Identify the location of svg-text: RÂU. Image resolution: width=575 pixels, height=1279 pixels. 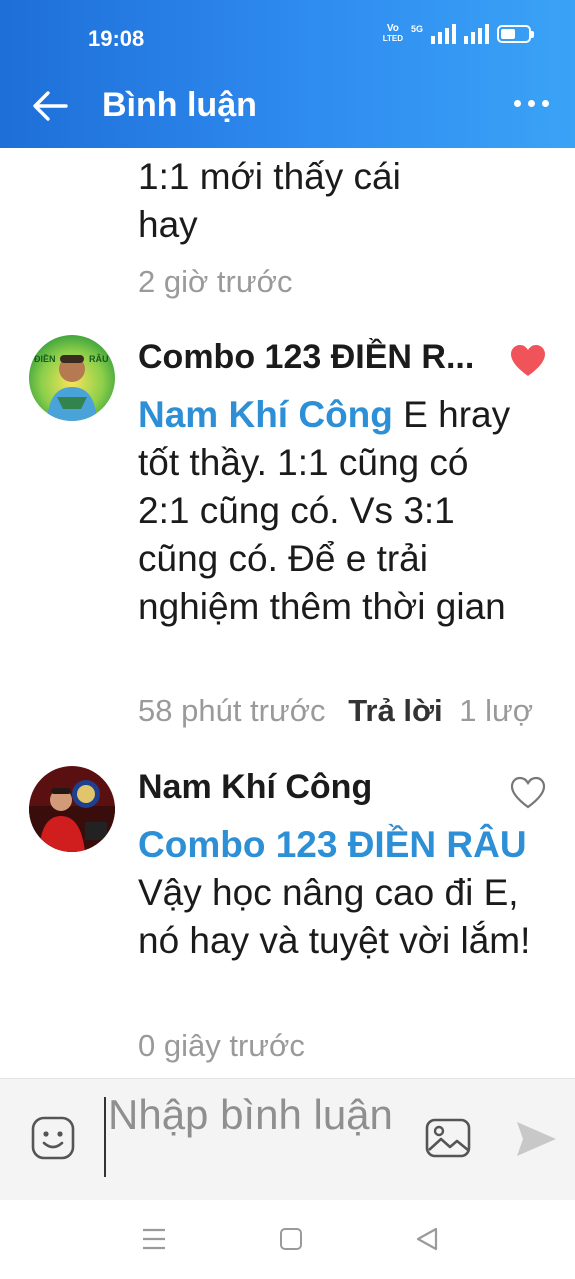
(99, 358).